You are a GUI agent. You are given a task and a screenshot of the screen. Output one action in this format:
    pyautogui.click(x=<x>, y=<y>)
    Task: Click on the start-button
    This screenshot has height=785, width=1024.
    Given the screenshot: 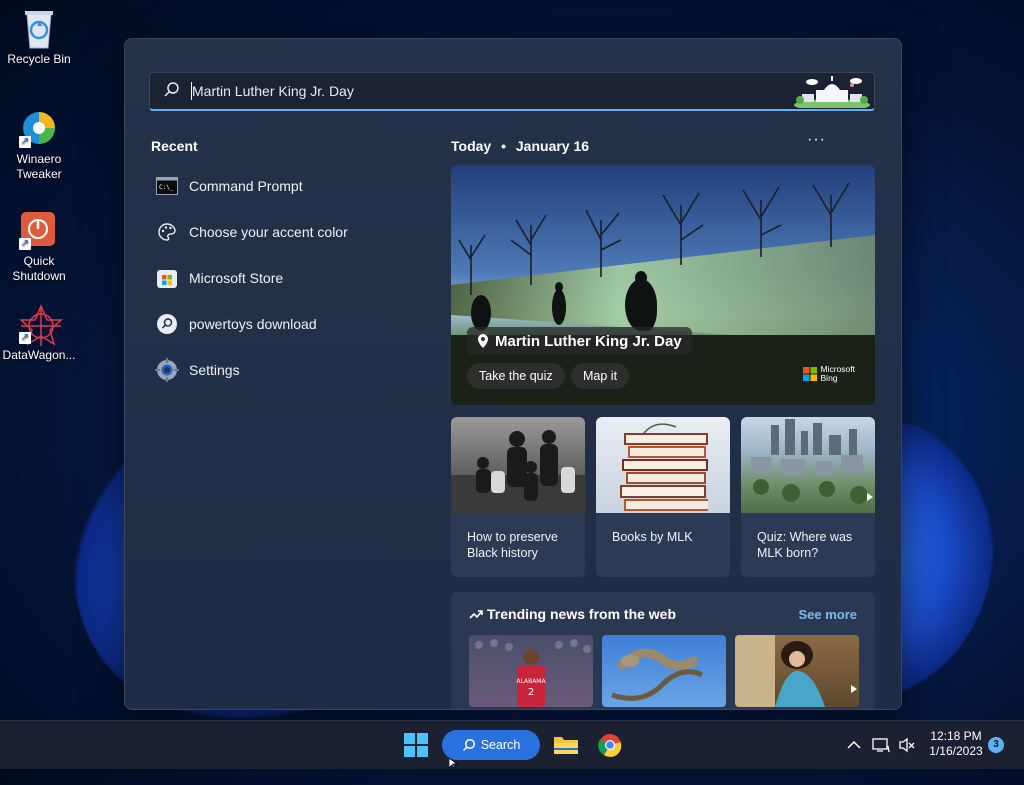 What is the action you would take?
    pyautogui.click(x=416, y=745)
    